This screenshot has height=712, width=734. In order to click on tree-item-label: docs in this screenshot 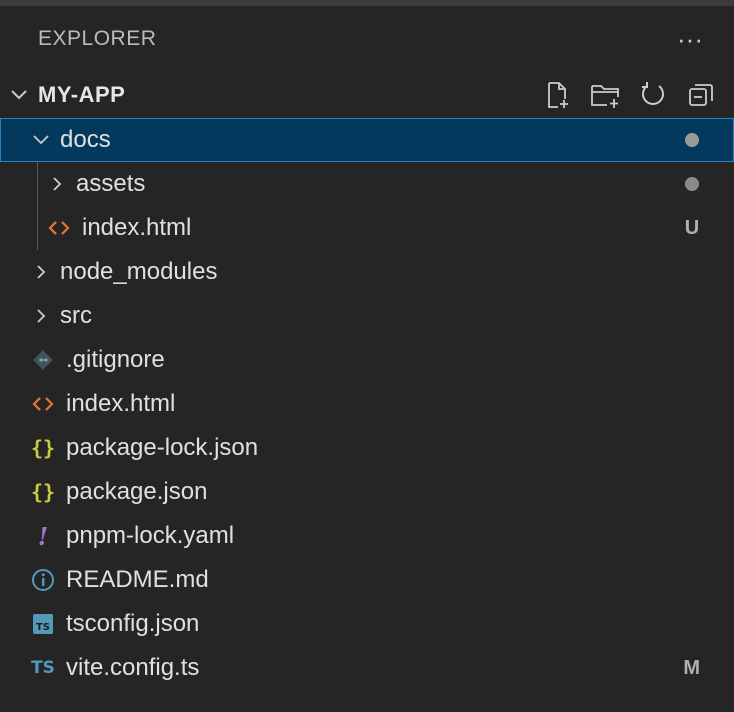, I will do `click(85, 139)`.